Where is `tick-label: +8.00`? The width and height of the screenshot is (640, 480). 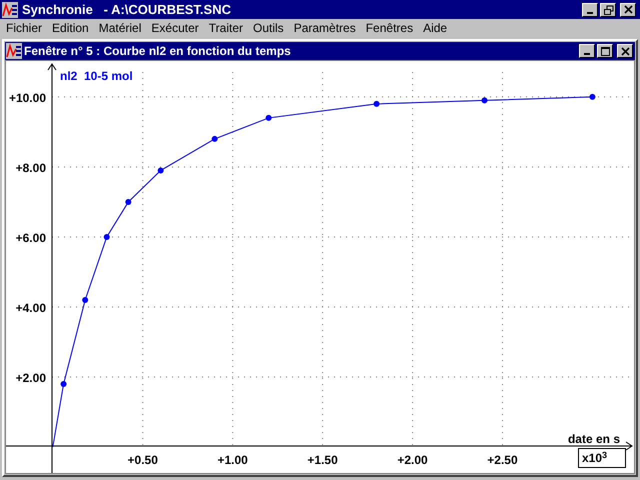
tick-label: +8.00 is located at coordinates (31, 167).